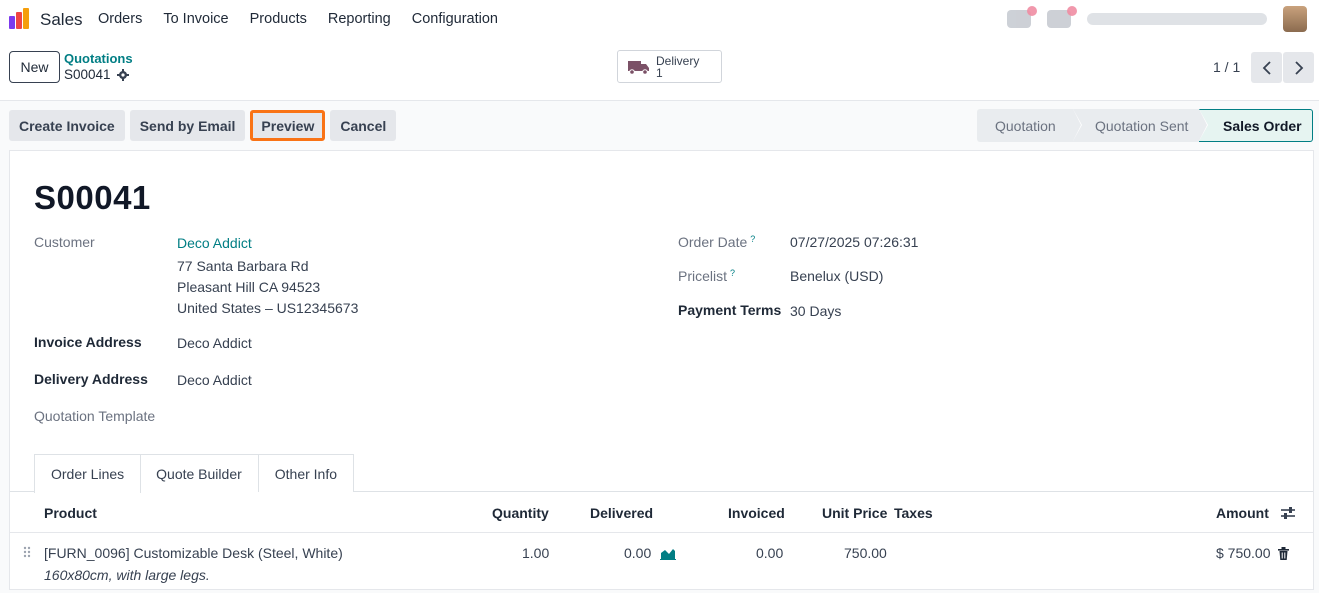 This screenshot has height=593, width=1319. I want to click on stage-quotation-sent: Quotation Sent, so click(1140, 125).